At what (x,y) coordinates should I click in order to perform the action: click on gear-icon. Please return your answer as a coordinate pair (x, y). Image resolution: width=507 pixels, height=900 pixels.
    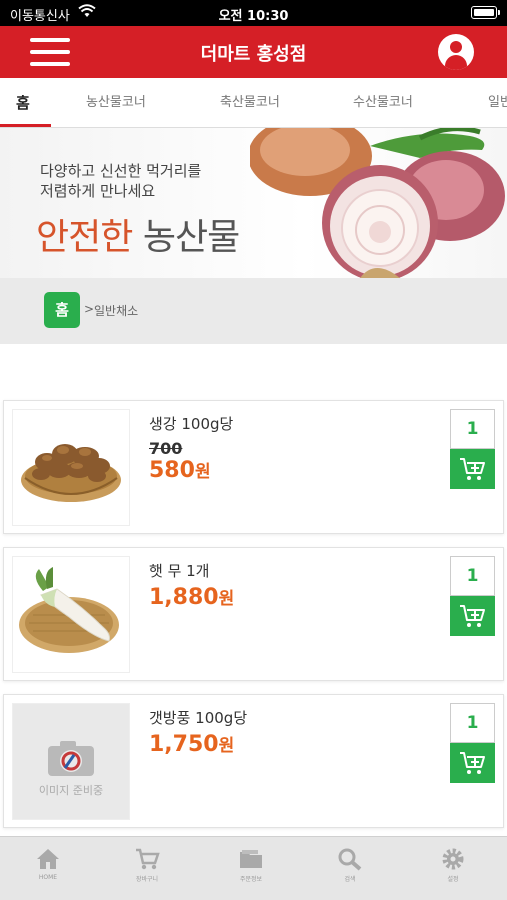
    Looking at the image, I should click on (453, 859).